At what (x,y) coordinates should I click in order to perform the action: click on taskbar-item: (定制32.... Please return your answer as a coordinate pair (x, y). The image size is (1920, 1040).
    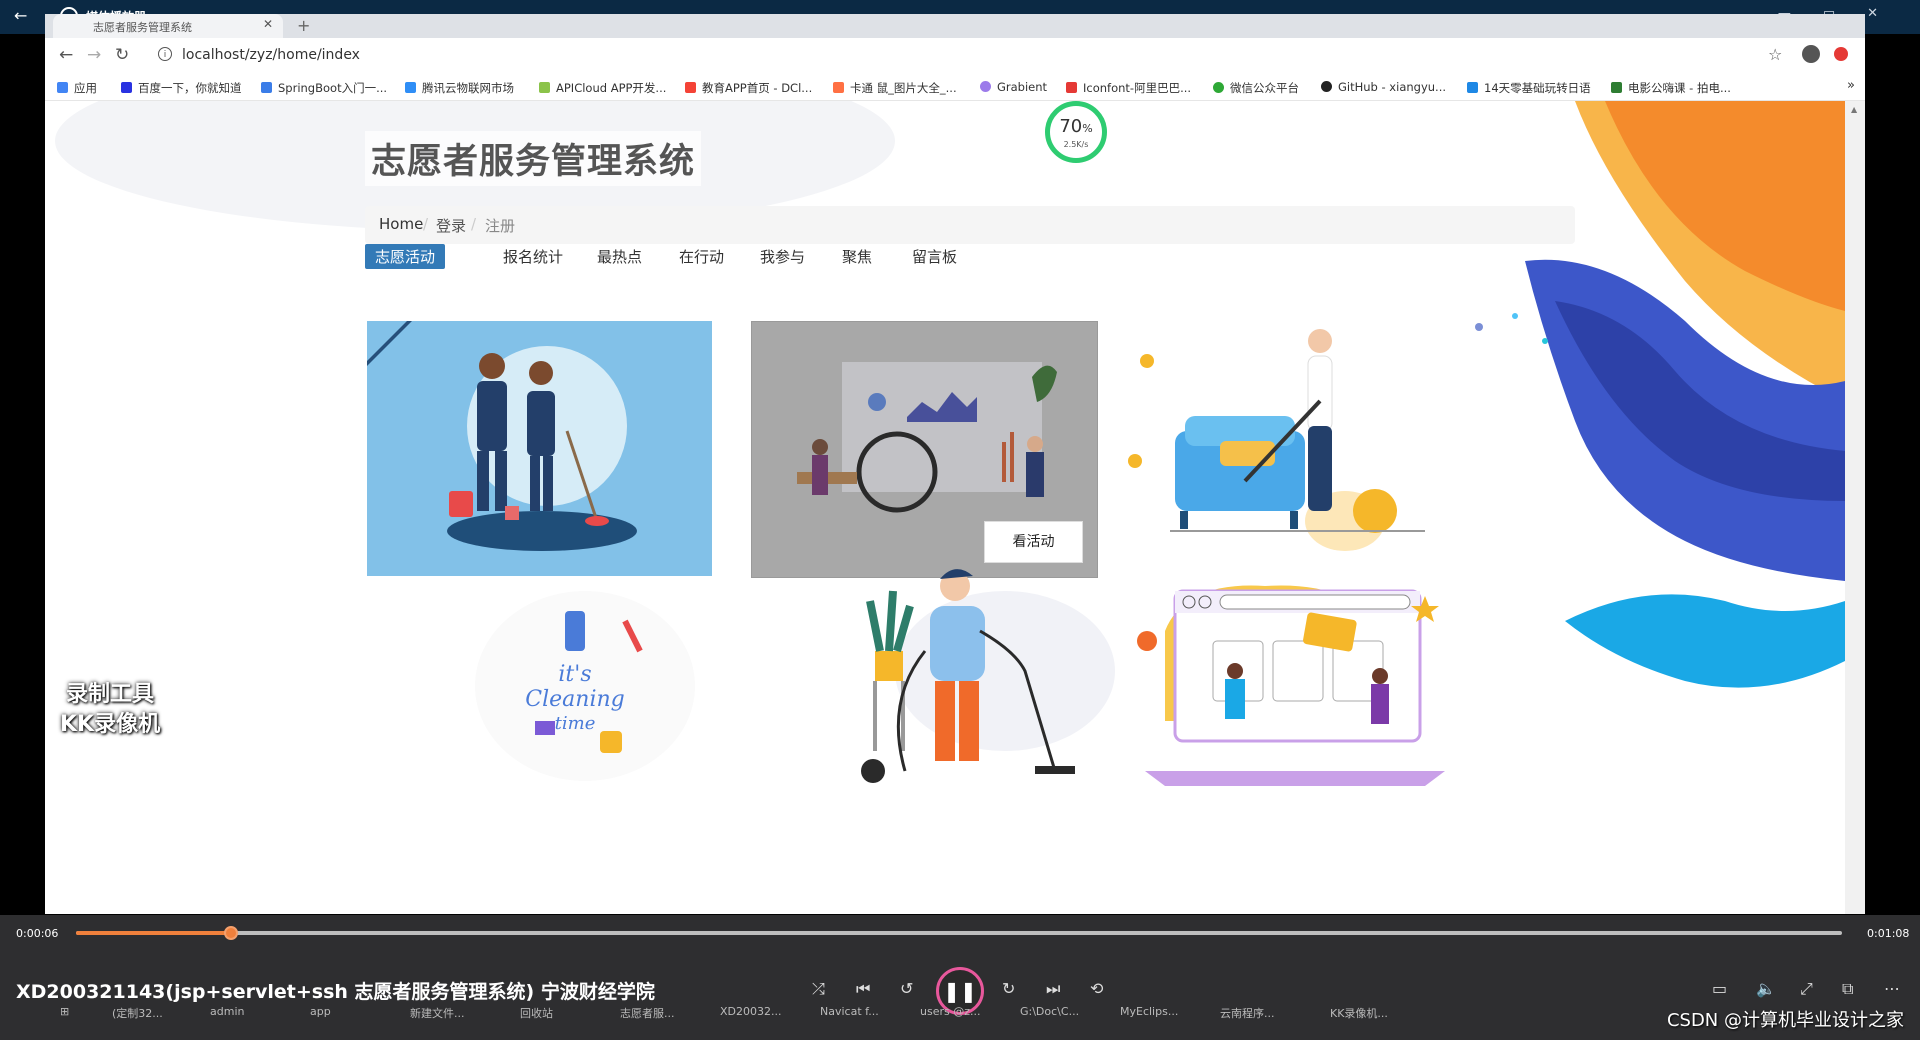
    Looking at the image, I should click on (137, 1013).